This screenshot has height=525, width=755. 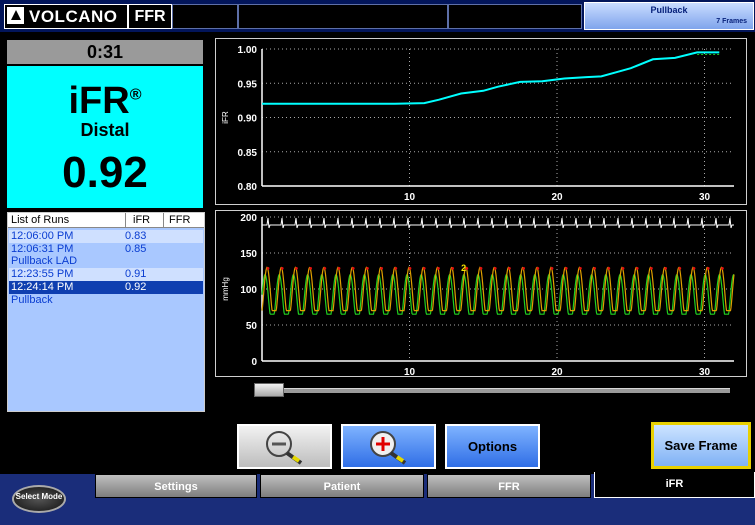 I want to click on y-tick-label: 0.95, so click(x=248, y=84).